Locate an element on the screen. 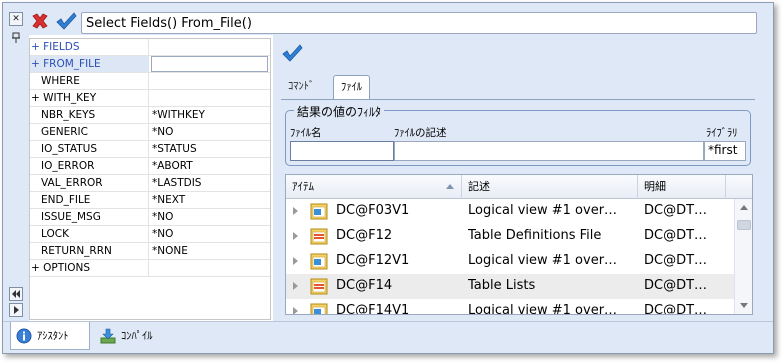 Image resolution: width=782 pixels, height=363 pixels. grid-row-nbr-keys: NBR_KEYS *WITHKEY is located at coordinates (150, 115).